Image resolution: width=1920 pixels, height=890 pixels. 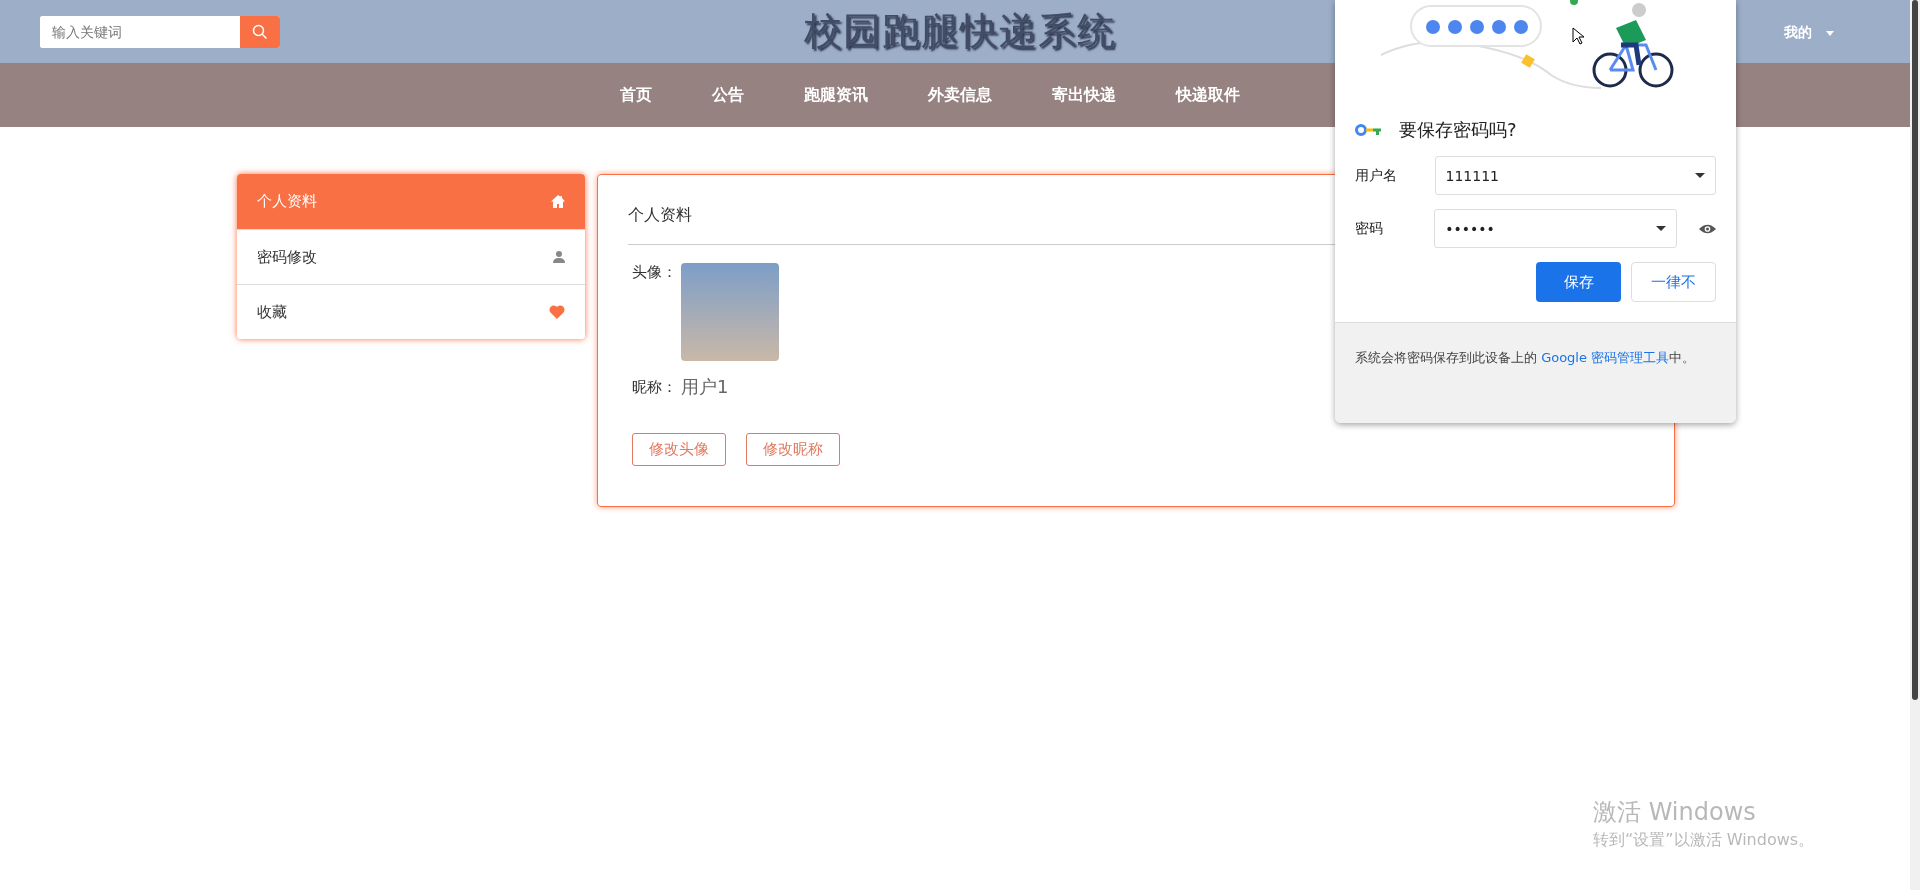 I want to click on activation-hint: 转到“设置”以激活 Windows。, so click(x=1704, y=840).